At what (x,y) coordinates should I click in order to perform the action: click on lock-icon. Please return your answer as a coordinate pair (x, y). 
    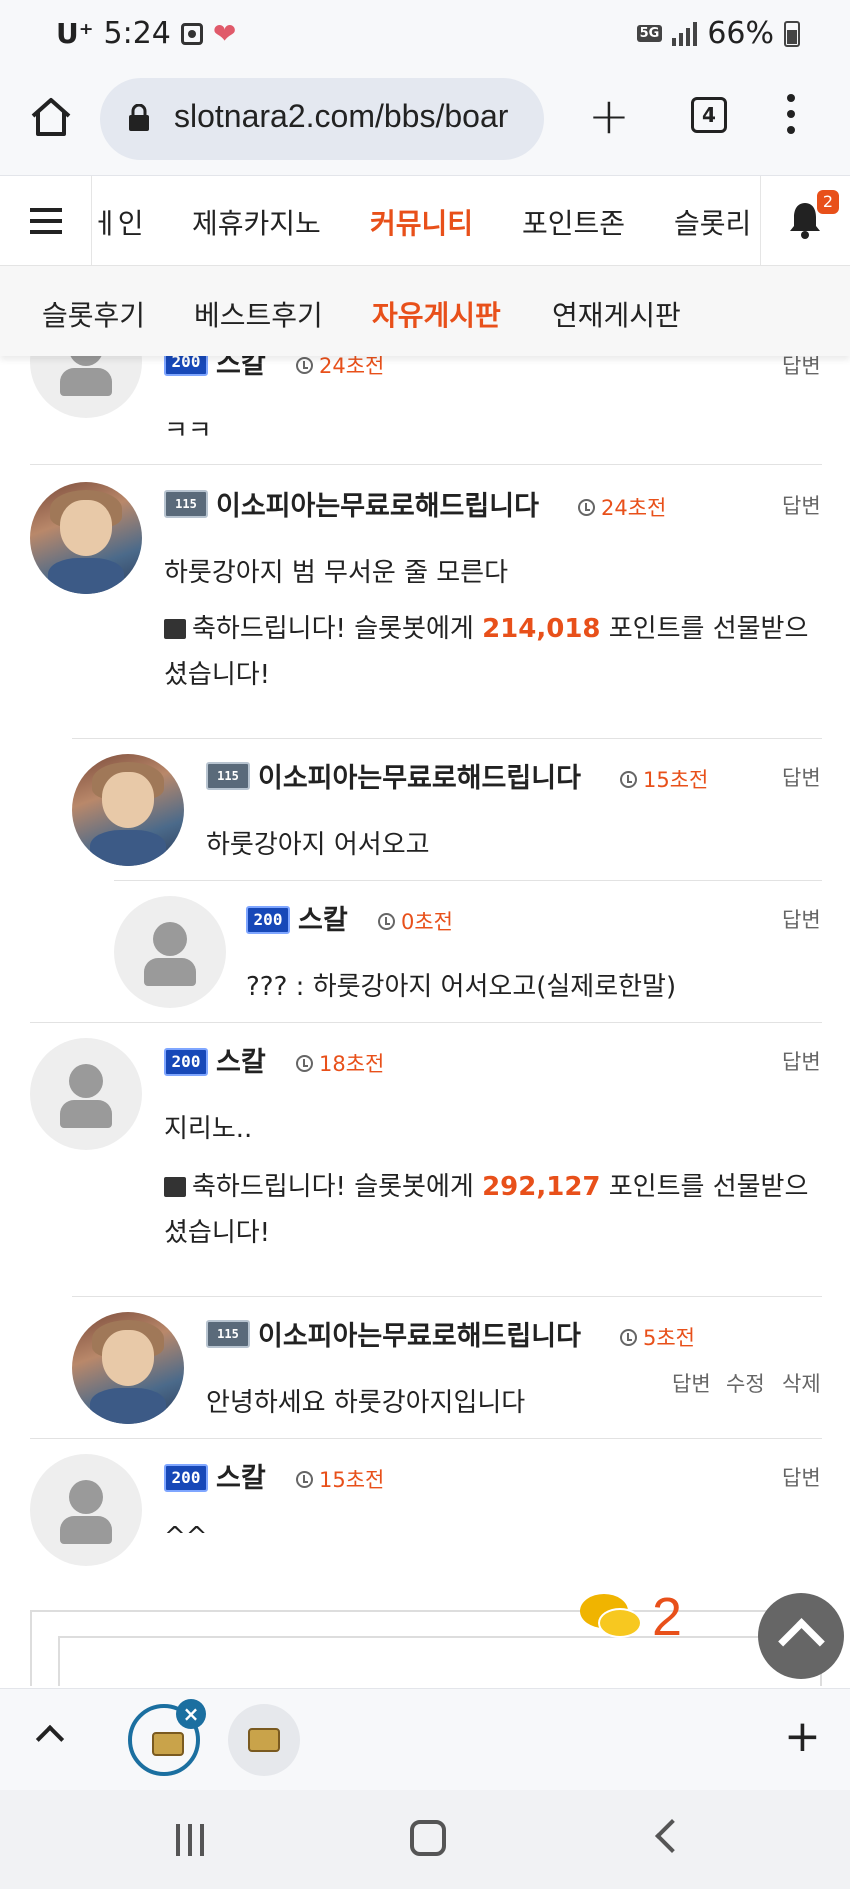
    Looking at the image, I should click on (139, 117).